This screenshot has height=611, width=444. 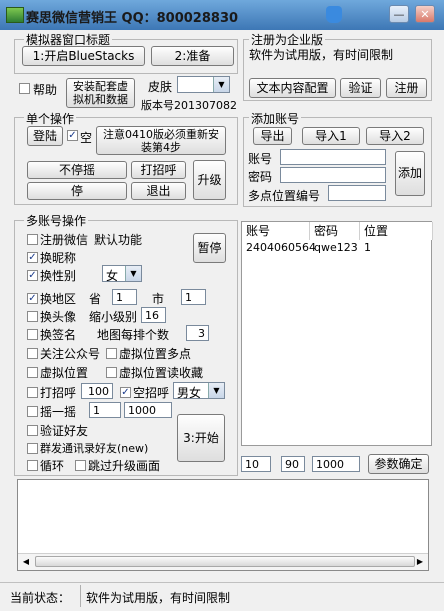 What do you see at coordinates (72, 135) in the screenshot?
I see `empty-checkbox` at bounding box center [72, 135].